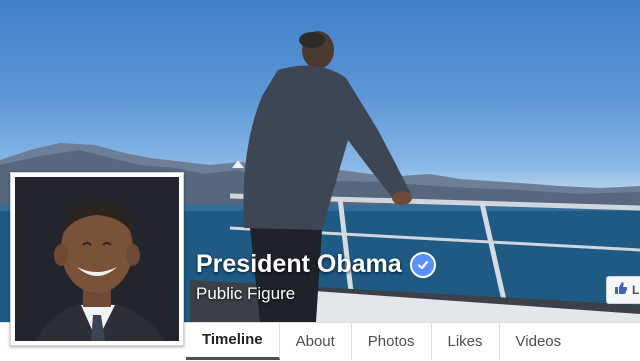 The width and height of the screenshot is (640, 361). What do you see at coordinates (392, 341) in the screenshot?
I see `tab-photos: Photos` at bounding box center [392, 341].